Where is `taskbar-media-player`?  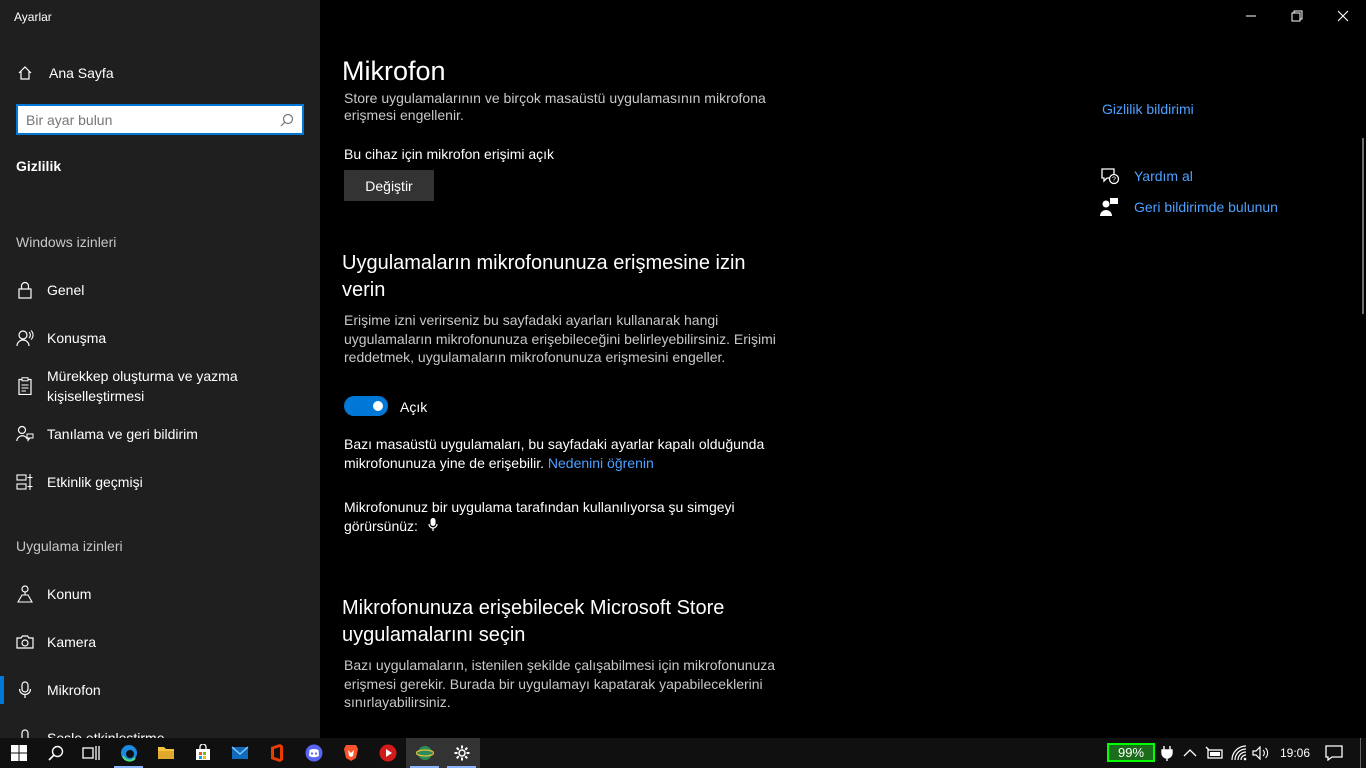
taskbar-media-player is located at coordinates (387, 753).